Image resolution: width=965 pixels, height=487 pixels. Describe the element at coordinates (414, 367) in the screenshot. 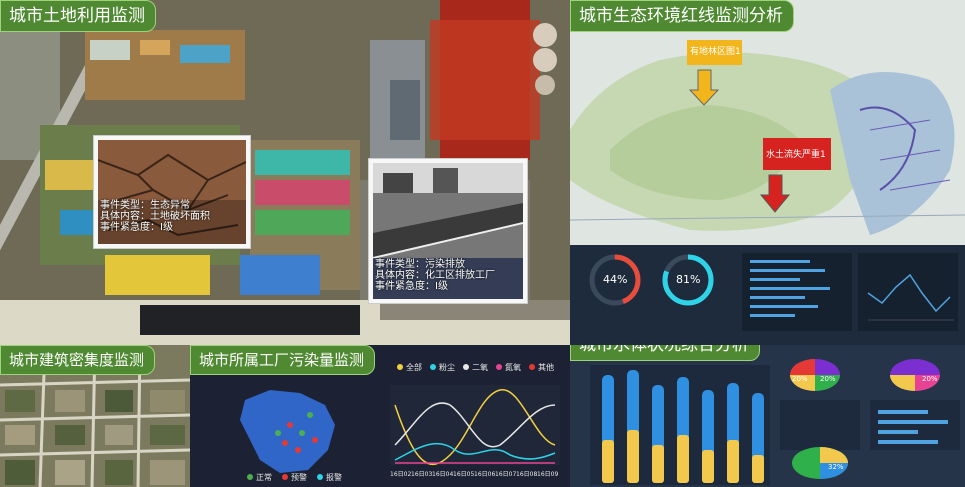

I see `legend-item: 全部` at that location.